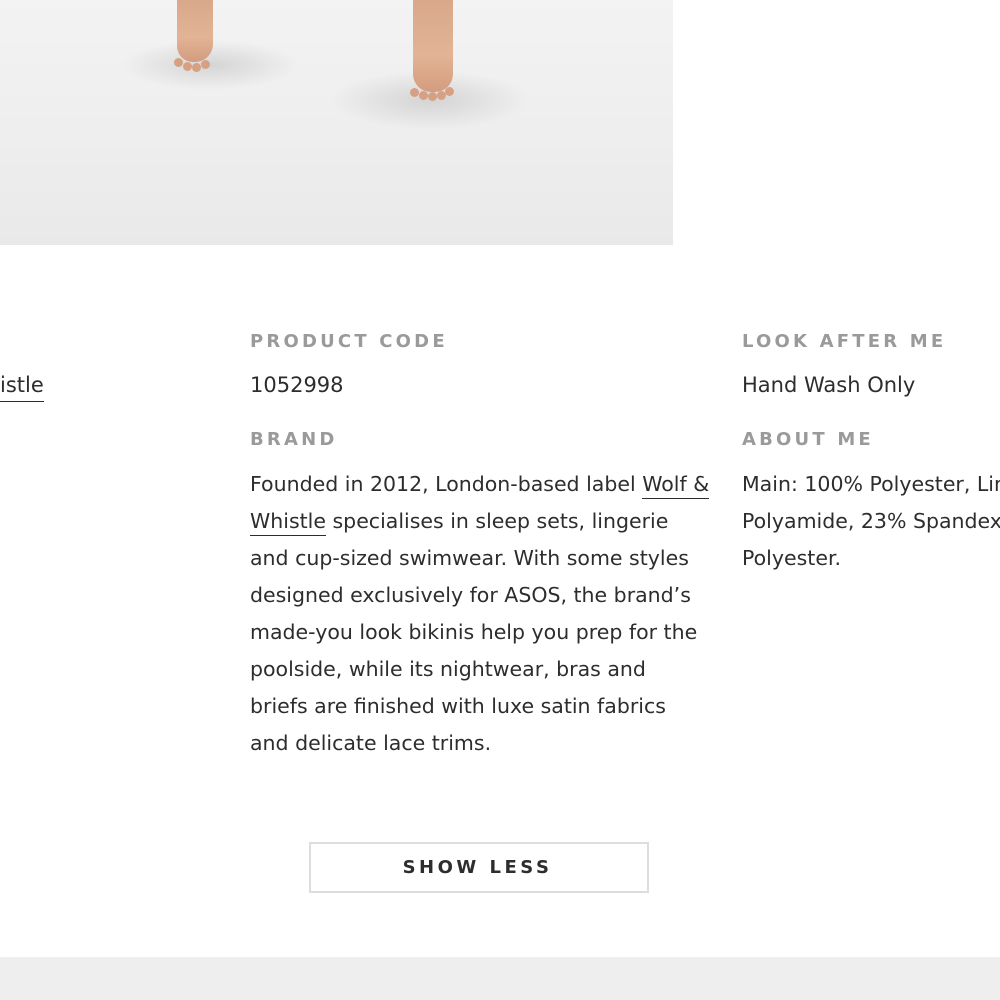  I want to click on fabric-line: Main: 100% Polyester, Lin, so click(871, 484).